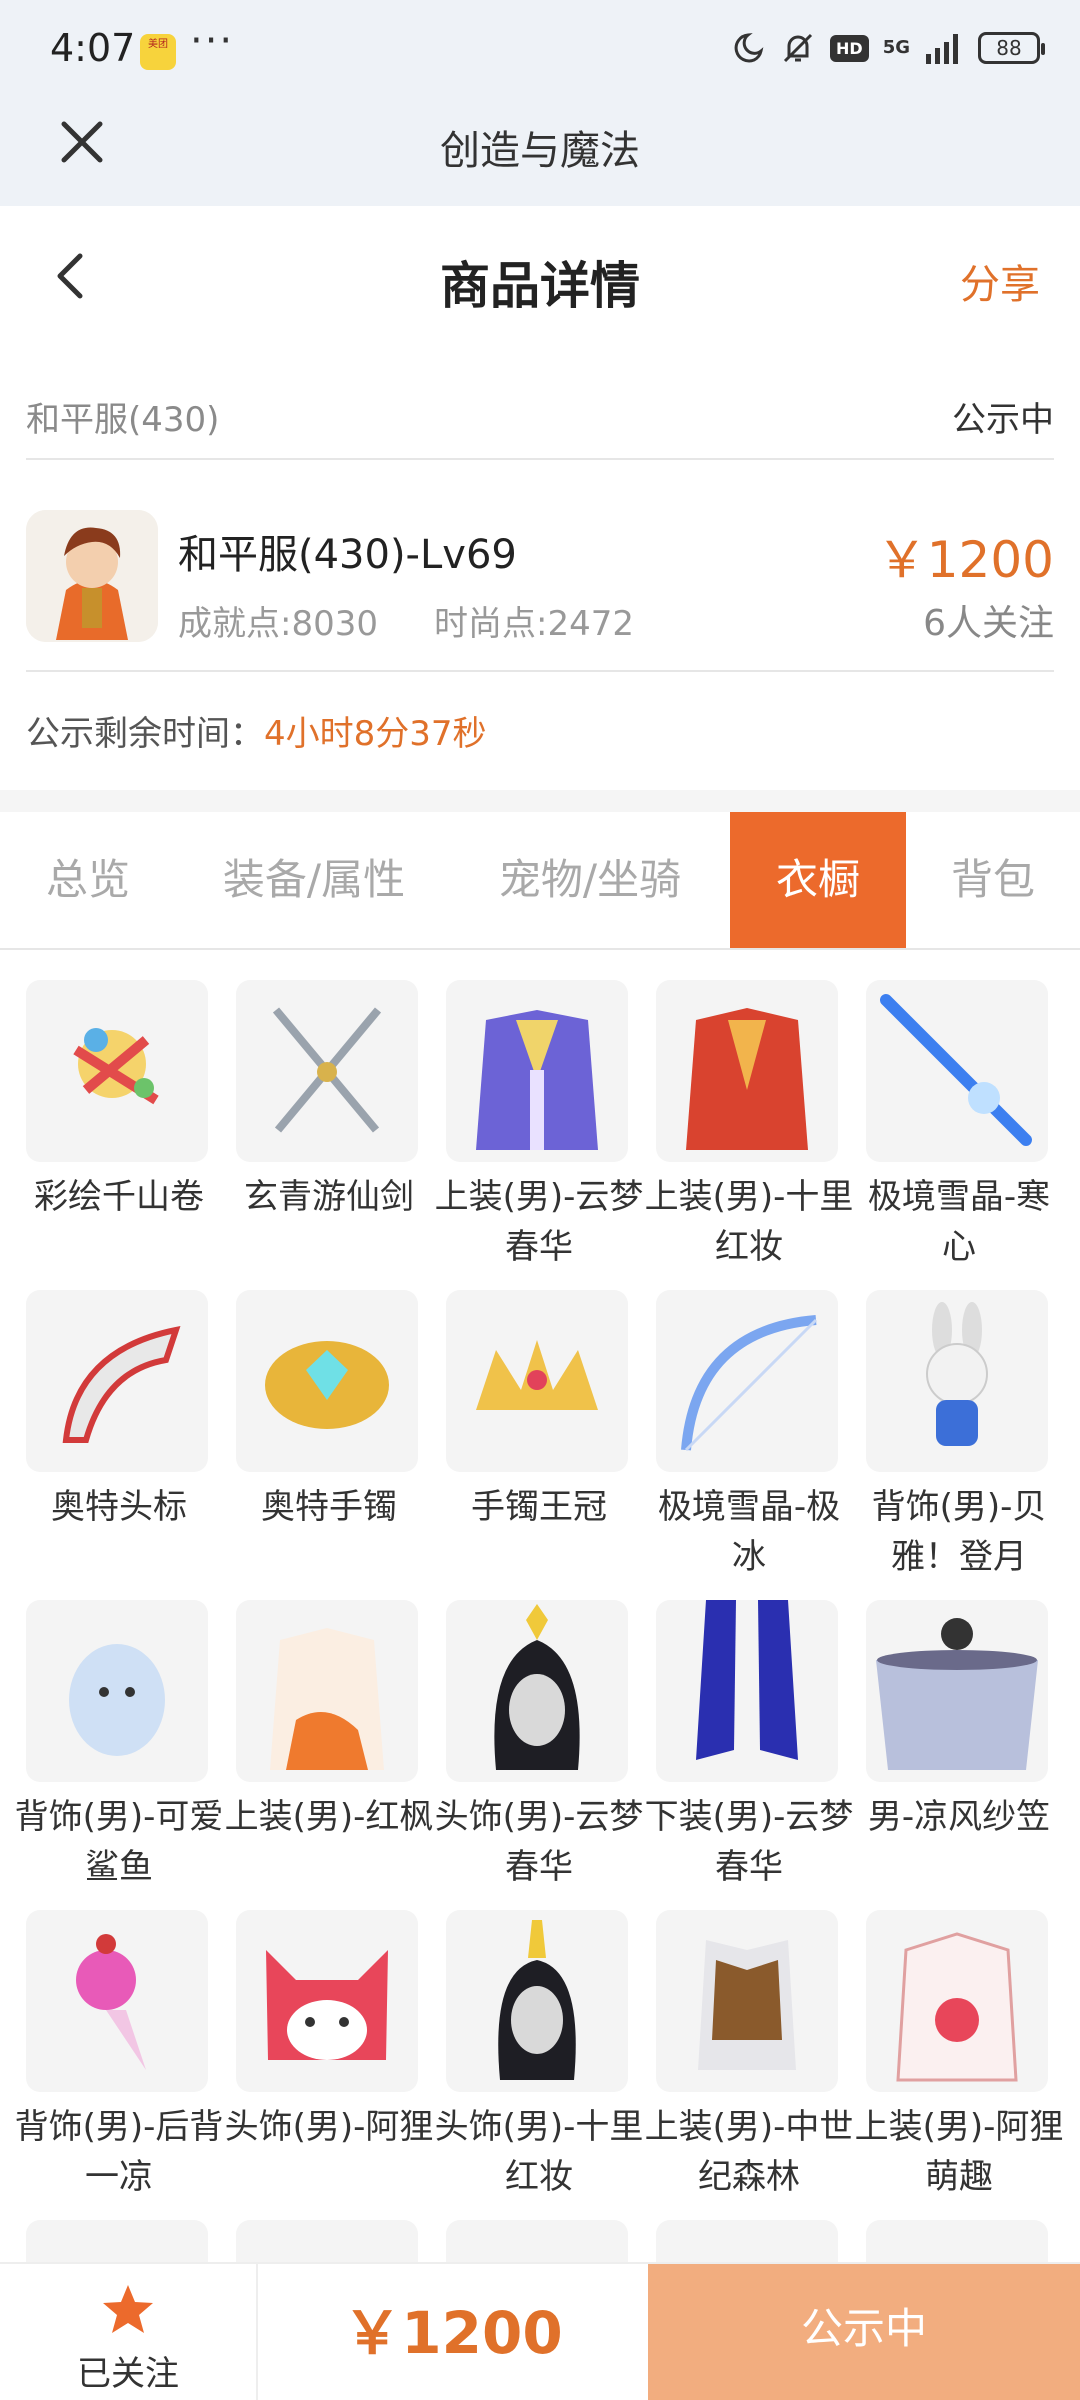 The image size is (1080, 2400). What do you see at coordinates (329, 1817) in the screenshot?
I see `item-name: 上装(男)-红枫` at bounding box center [329, 1817].